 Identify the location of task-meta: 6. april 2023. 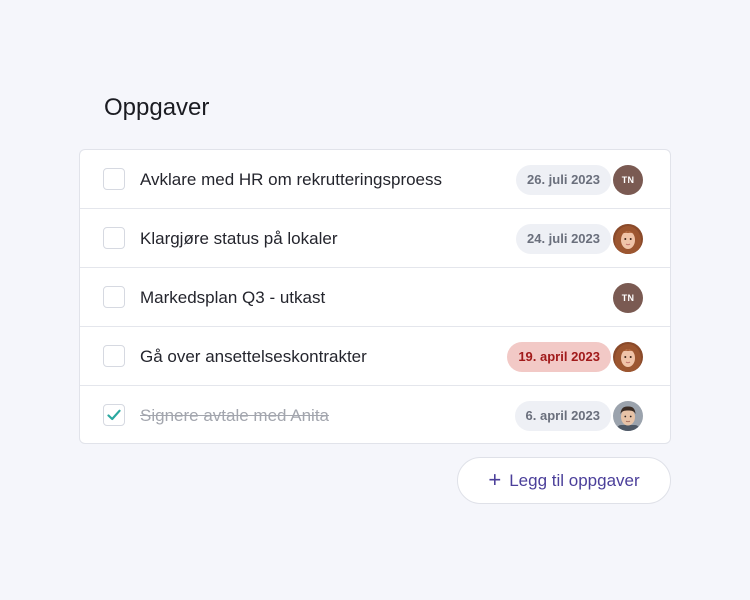
(578, 416).